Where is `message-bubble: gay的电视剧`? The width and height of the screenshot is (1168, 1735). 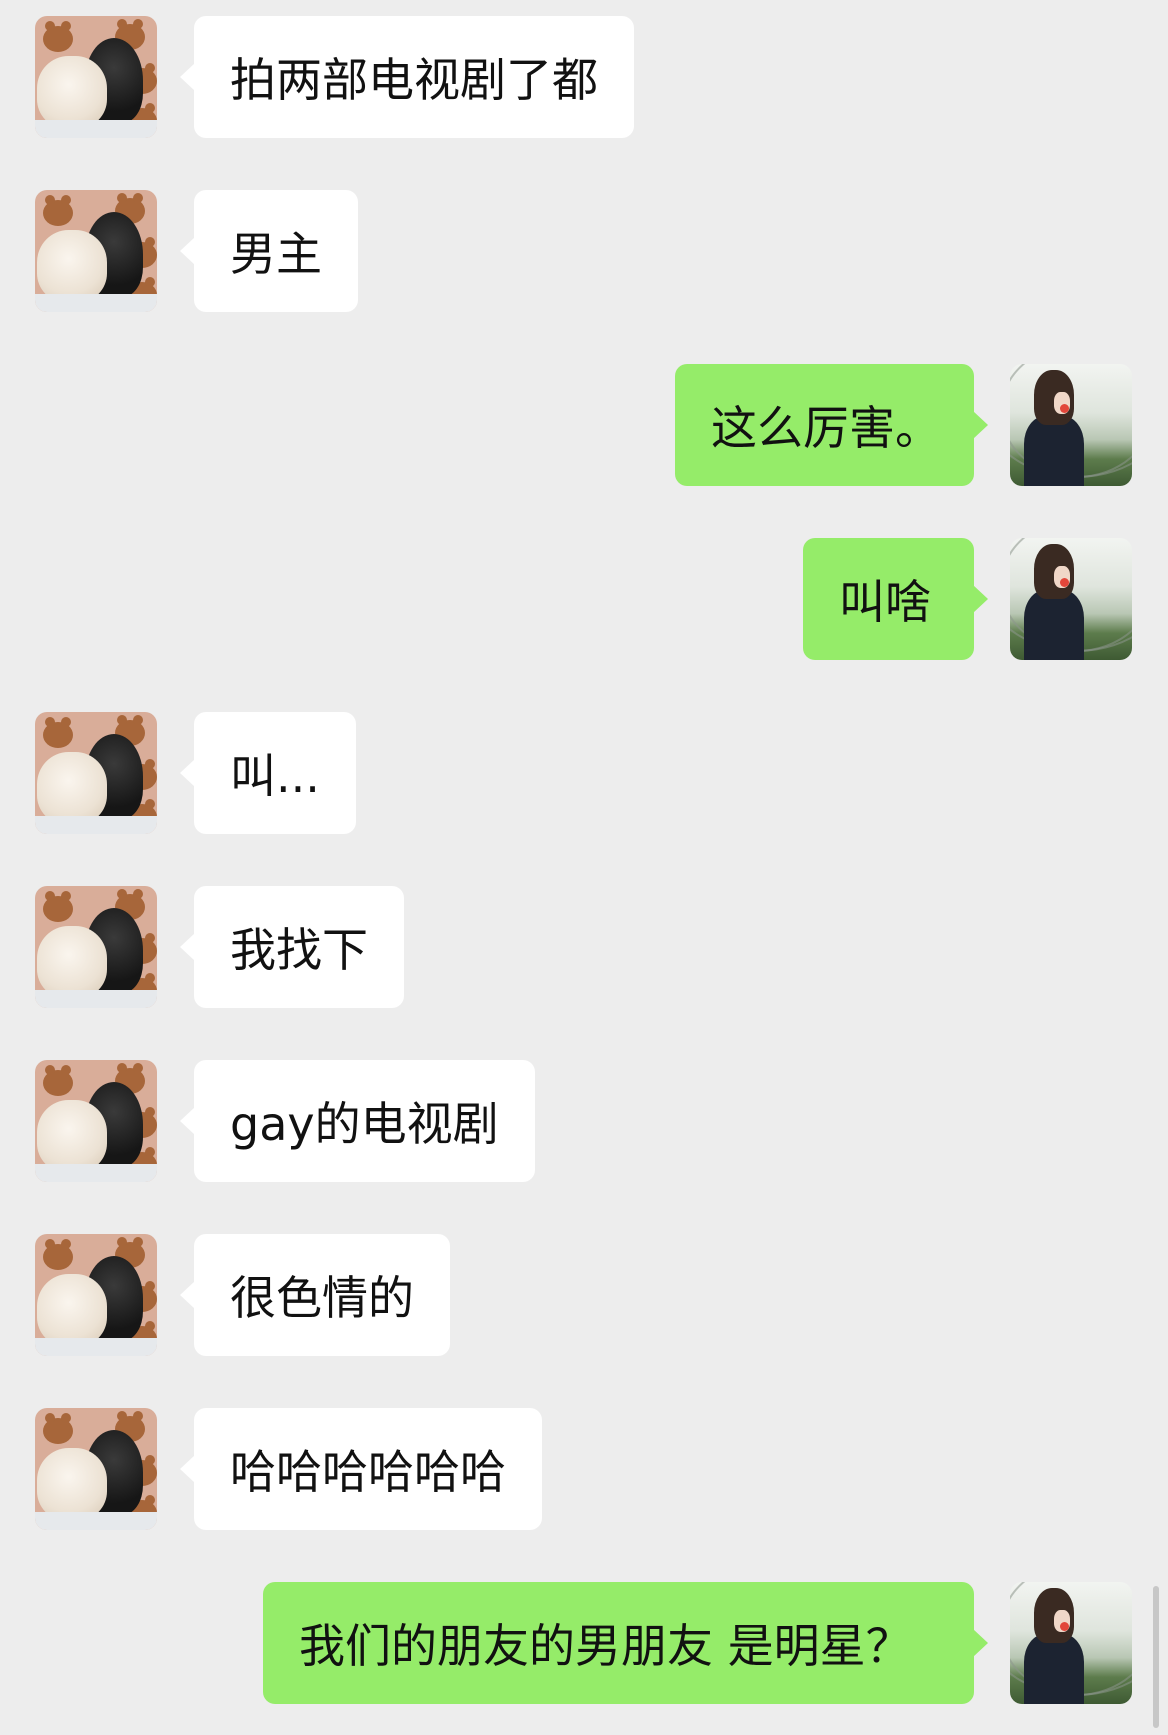 message-bubble: gay的电视剧 is located at coordinates (364, 1121).